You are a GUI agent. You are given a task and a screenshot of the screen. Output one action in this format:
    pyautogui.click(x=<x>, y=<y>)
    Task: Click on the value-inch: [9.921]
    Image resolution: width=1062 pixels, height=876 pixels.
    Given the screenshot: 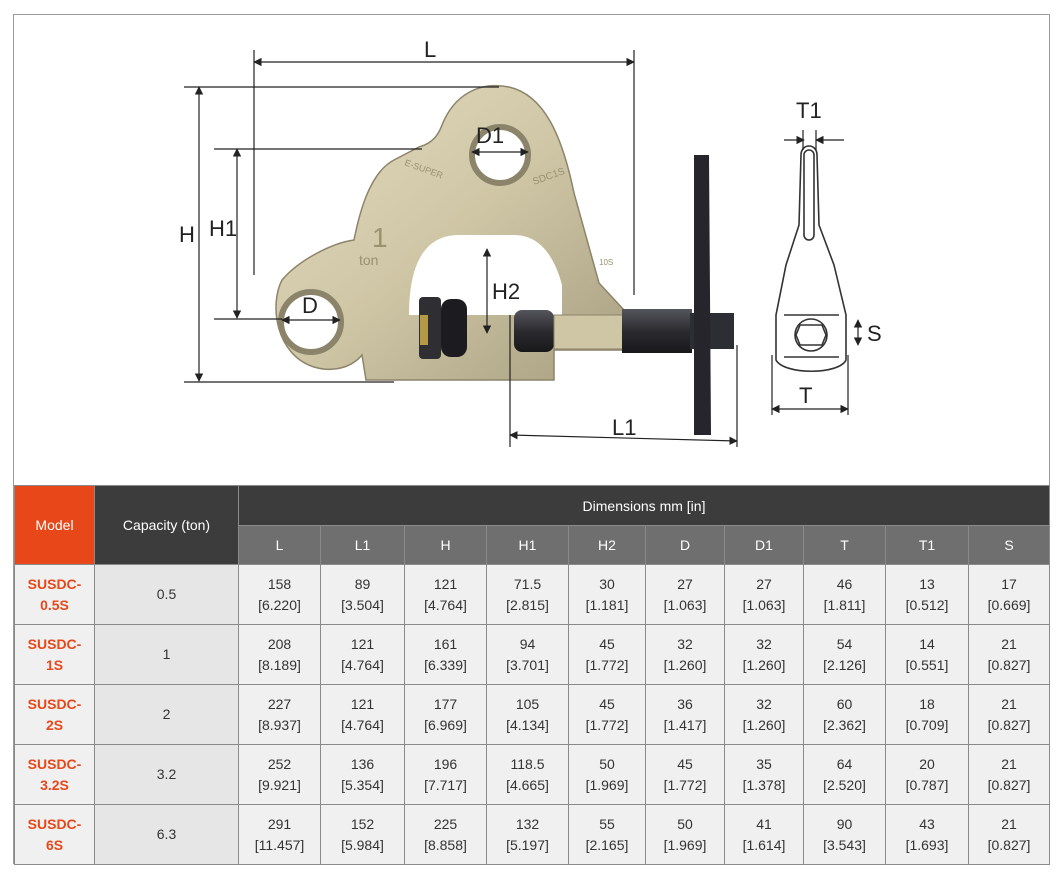 What is the action you would take?
    pyautogui.click(x=279, y=784)
    